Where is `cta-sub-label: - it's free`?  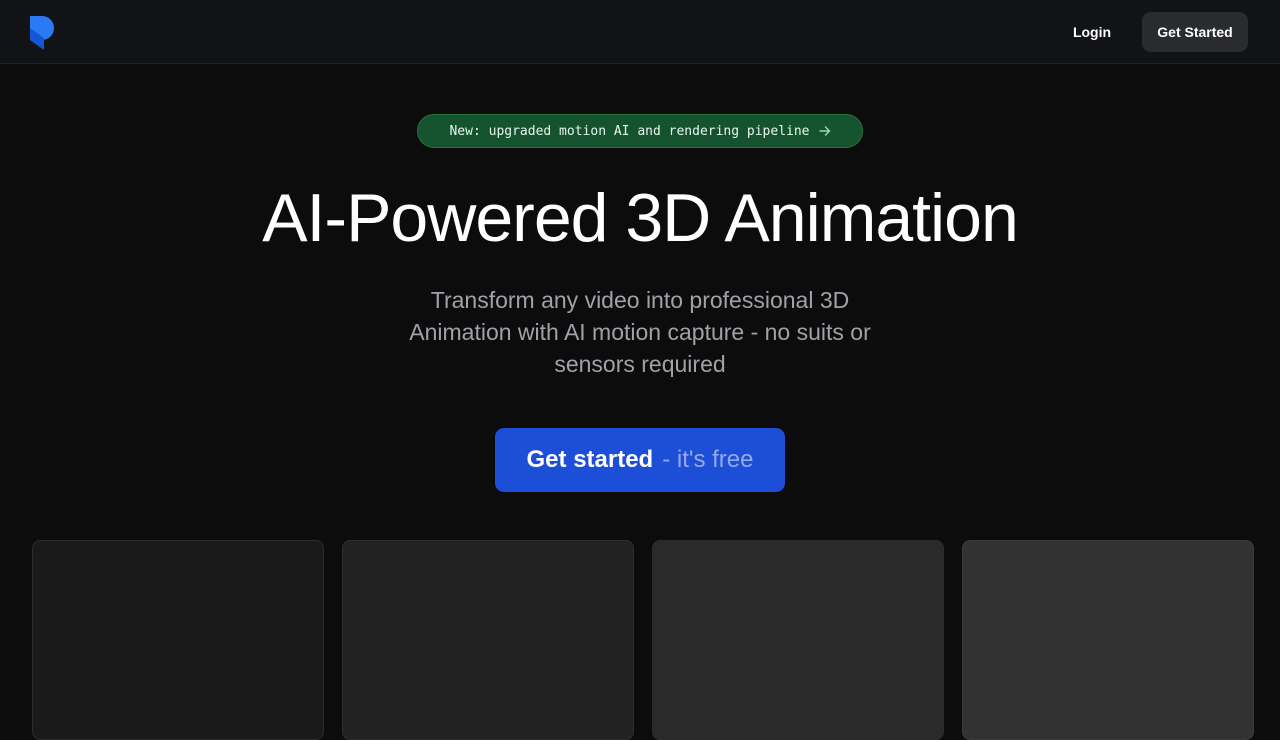 cta-sub-label: - it's free is located at coordinates (708, 459).